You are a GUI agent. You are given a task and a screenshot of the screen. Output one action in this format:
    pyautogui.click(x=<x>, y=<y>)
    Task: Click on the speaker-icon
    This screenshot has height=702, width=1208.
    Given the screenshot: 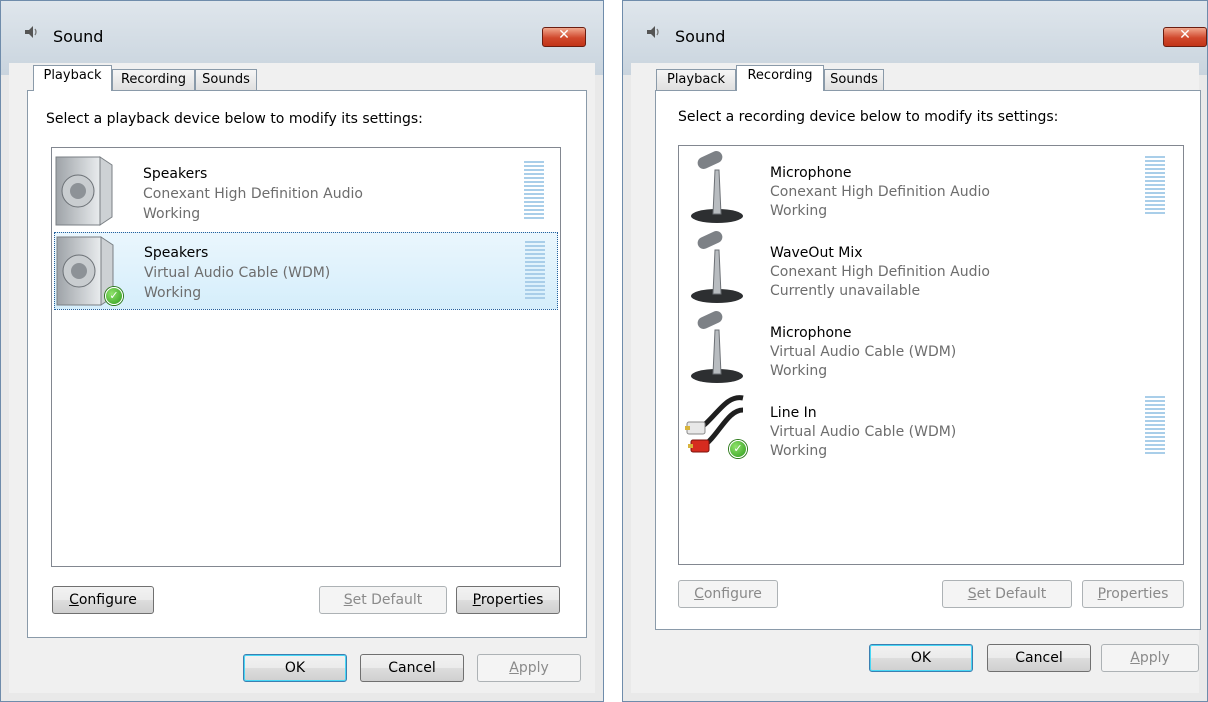 What is the action you would take?
    pyautogui.click(x=84, y=191)
    